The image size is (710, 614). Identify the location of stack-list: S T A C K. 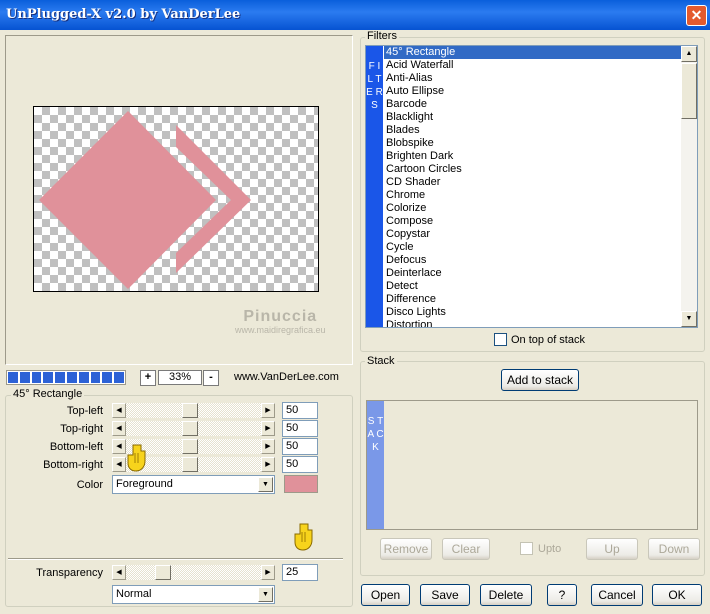
(532, 465).